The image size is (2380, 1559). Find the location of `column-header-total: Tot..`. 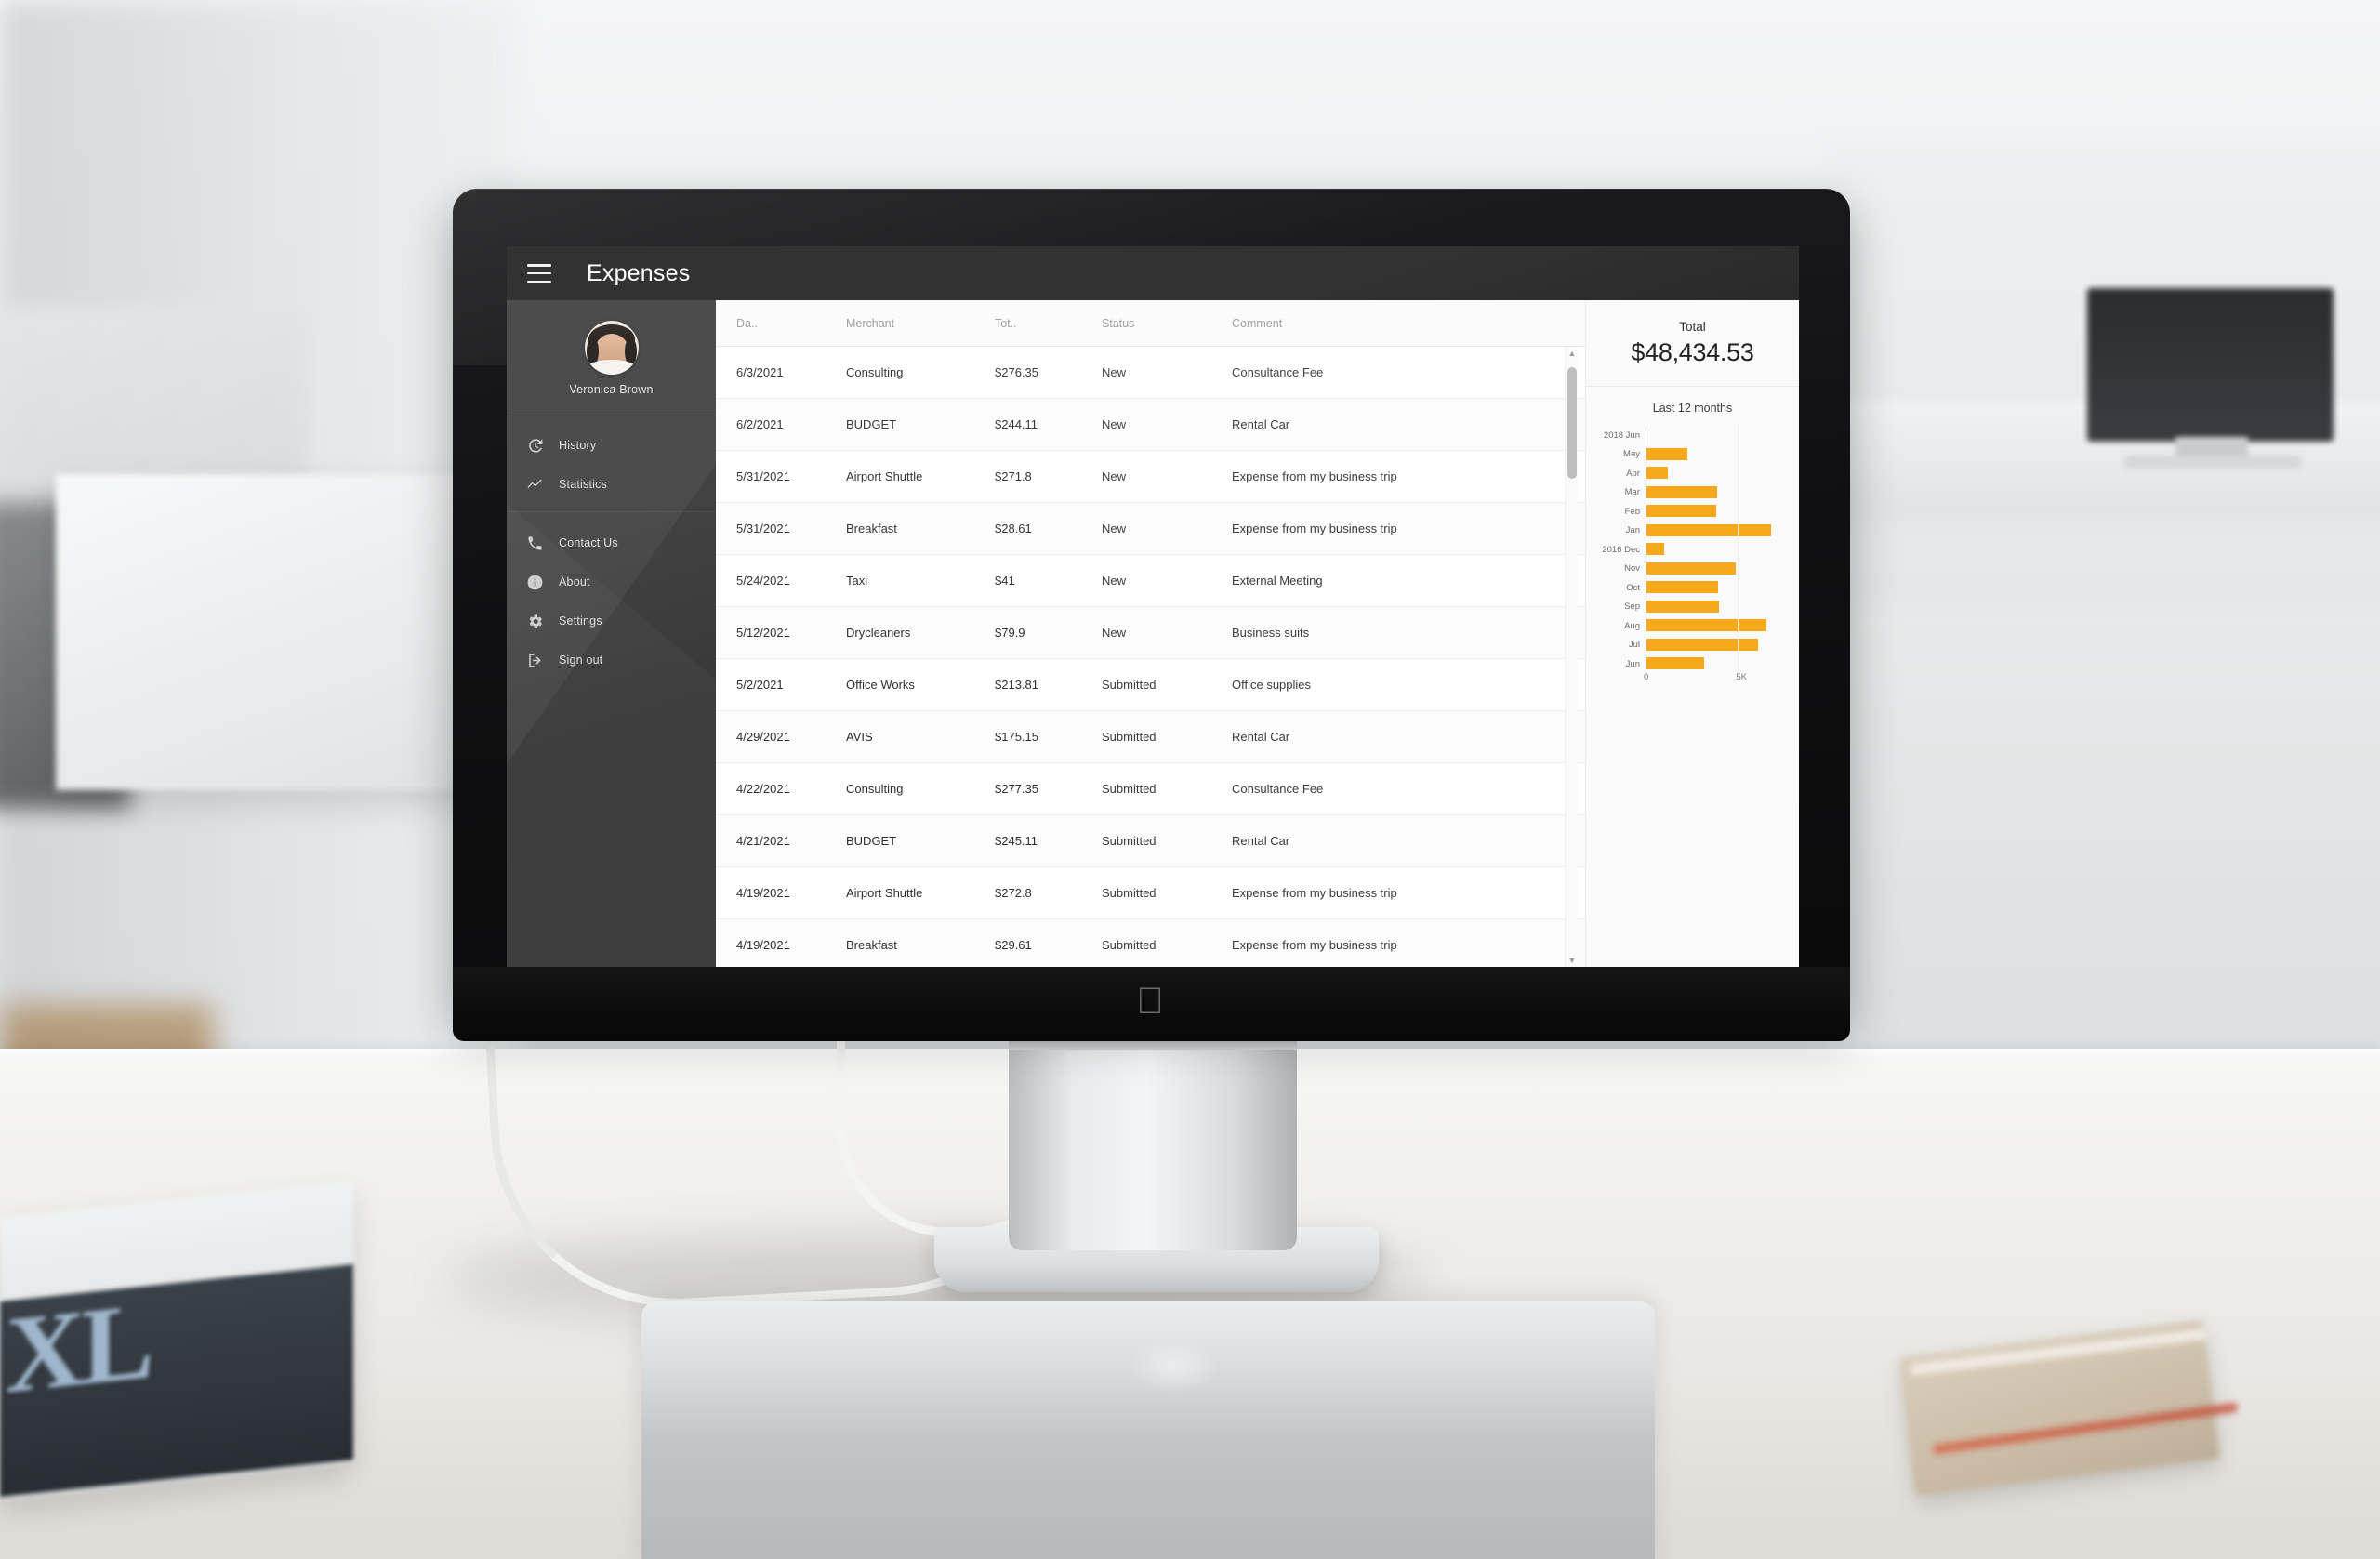

column-header-total: Tot.. is located at coordinates (1048, 323).